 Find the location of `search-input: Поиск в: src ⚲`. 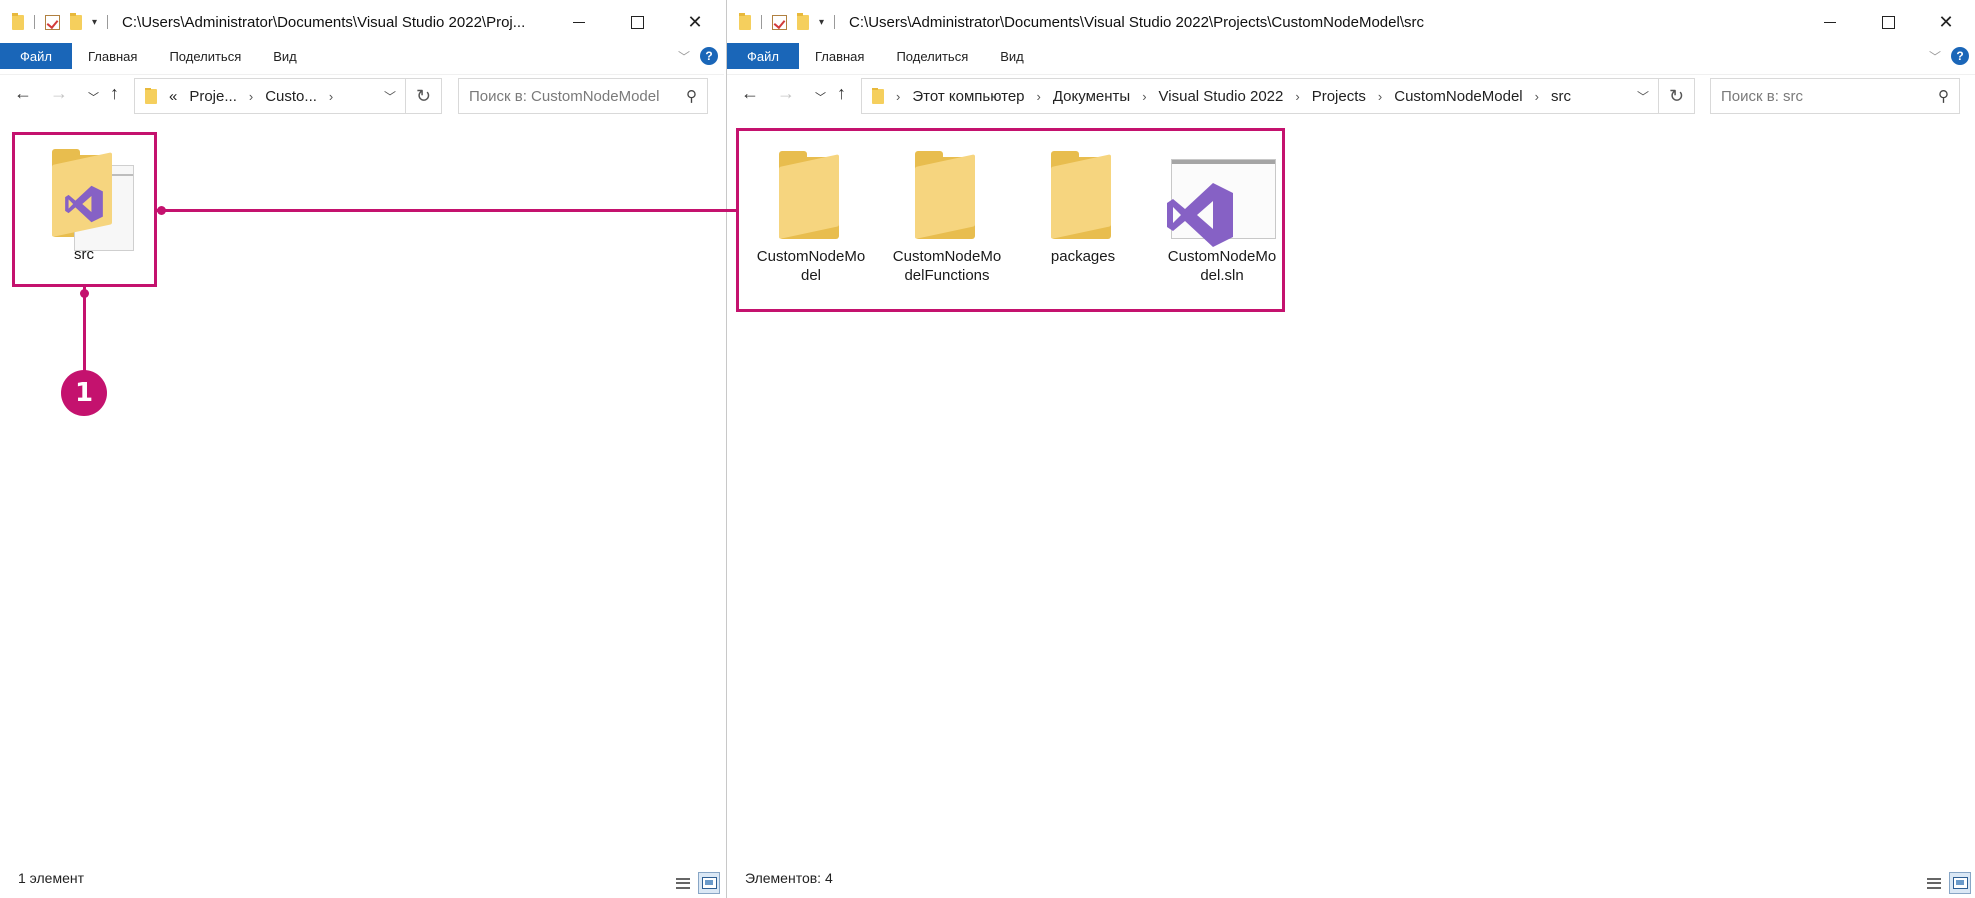

search-input: Поиск в: src ⚲ is located at coordinates (1835, 96).